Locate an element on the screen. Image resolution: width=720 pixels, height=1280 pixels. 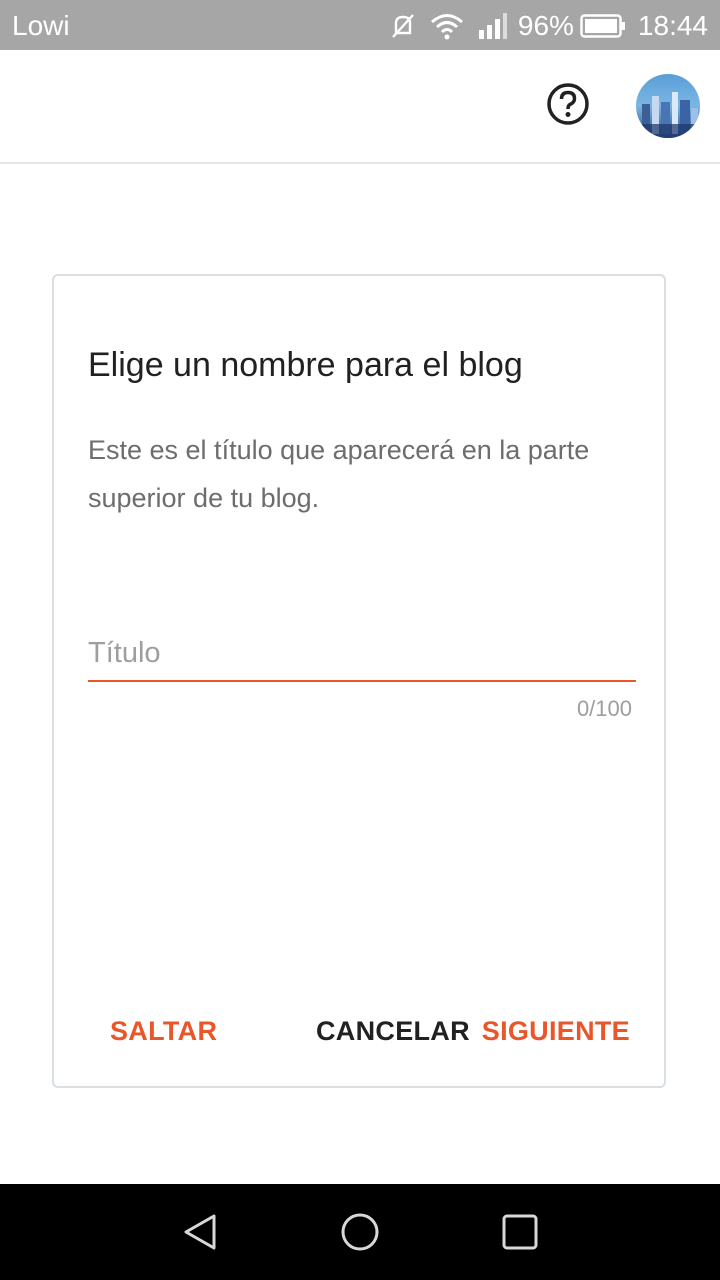
navigation-bar is located at coordinates (360, 1232).